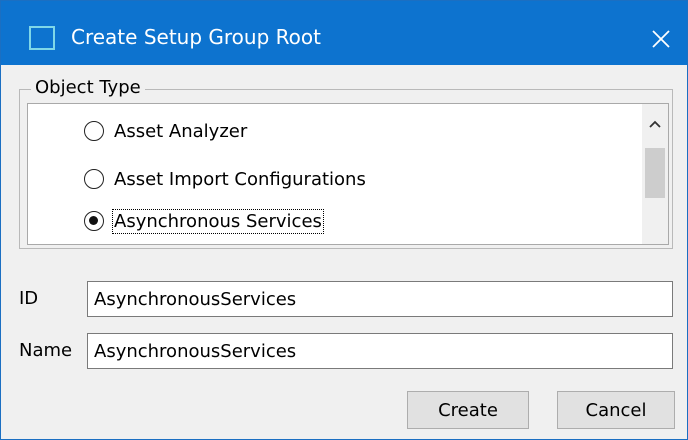 This screenshot has height=440, width=688. I want to click on scroll-up-button, so click(655, 124).